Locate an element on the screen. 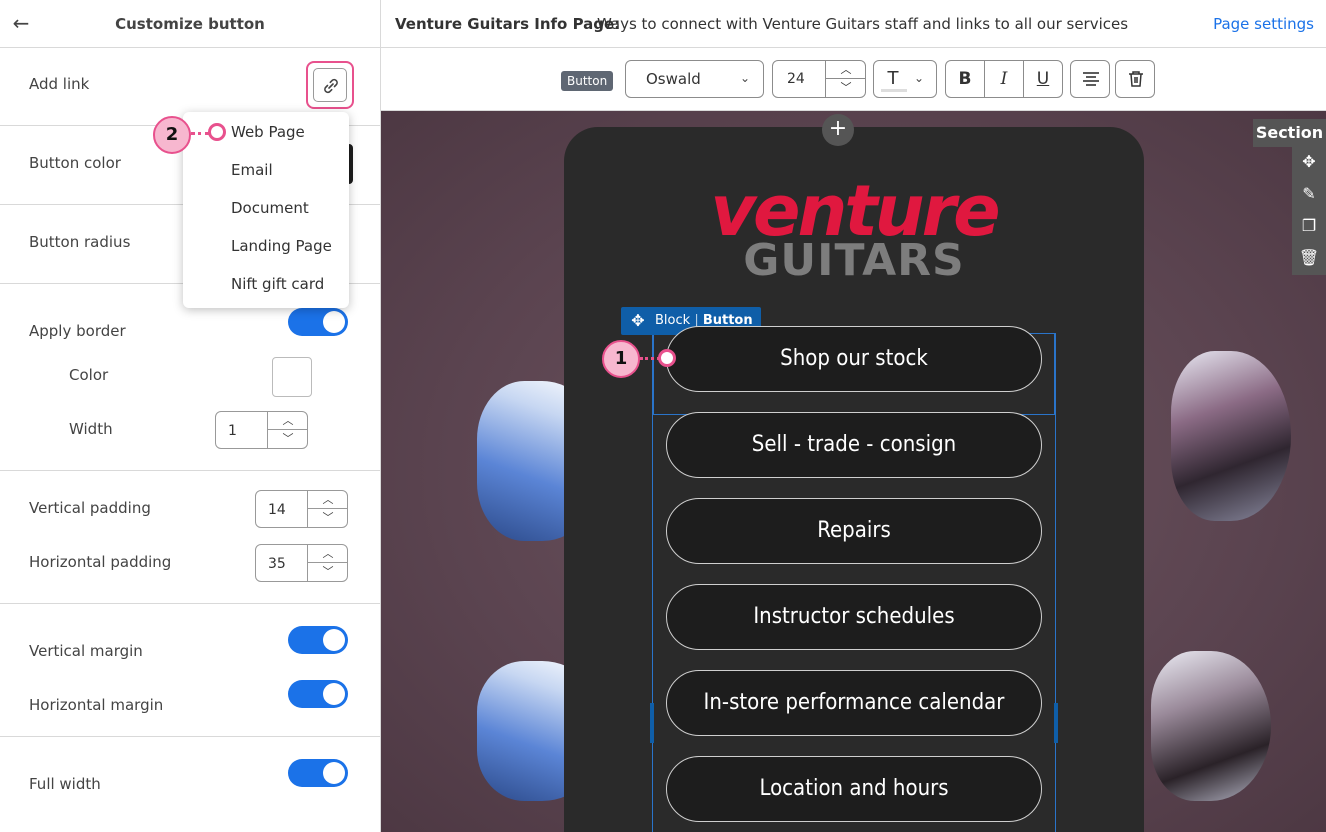 The width and height of the screenshot is (1326, 832). section-toolbar: ✥ ✎ ❐ 🗑 is located at coordinates (1309, 211).